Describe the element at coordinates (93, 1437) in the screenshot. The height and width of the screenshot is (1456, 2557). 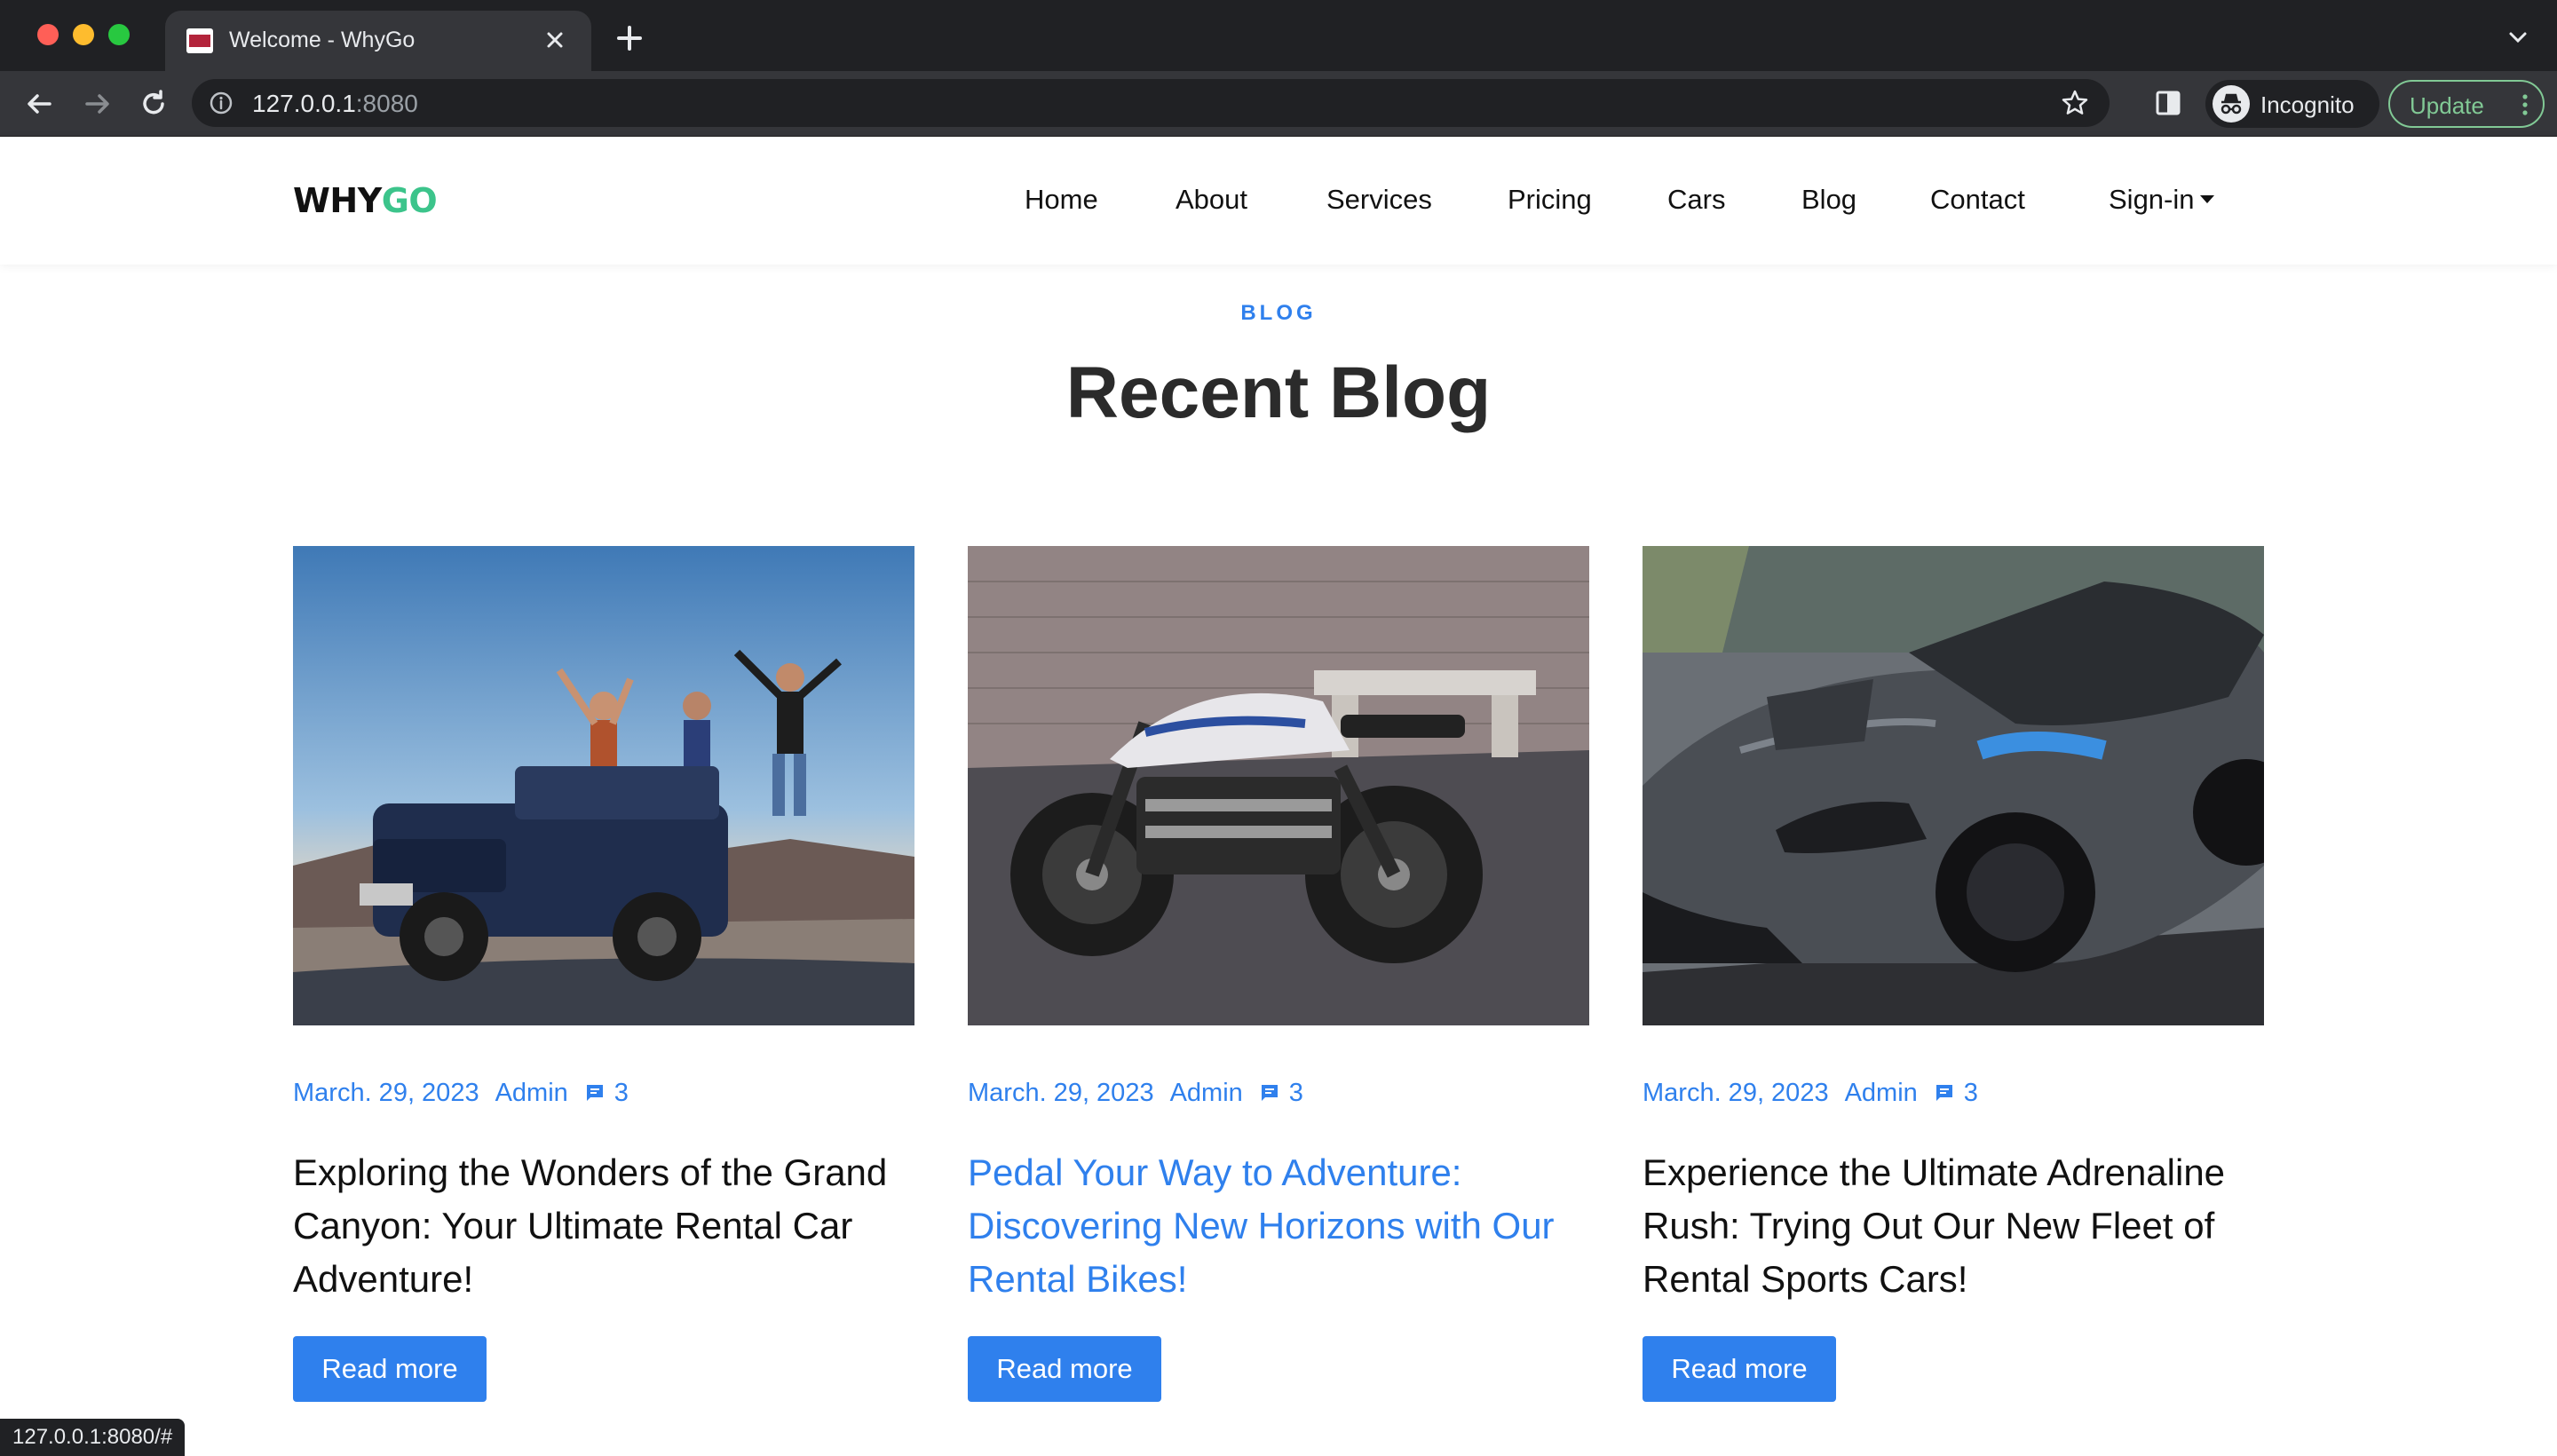
I see `link-status-bar: 127.0.0.1:8080/#` at that location.